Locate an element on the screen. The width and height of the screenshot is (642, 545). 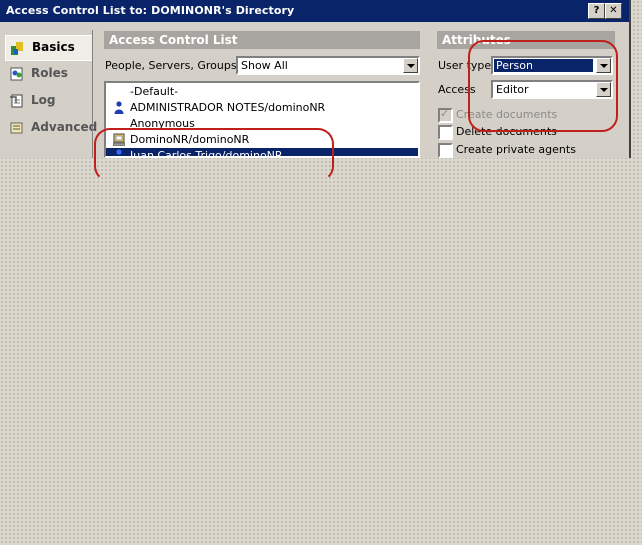
sidebar-item-label: Basics is located at coordinates (53, 47).